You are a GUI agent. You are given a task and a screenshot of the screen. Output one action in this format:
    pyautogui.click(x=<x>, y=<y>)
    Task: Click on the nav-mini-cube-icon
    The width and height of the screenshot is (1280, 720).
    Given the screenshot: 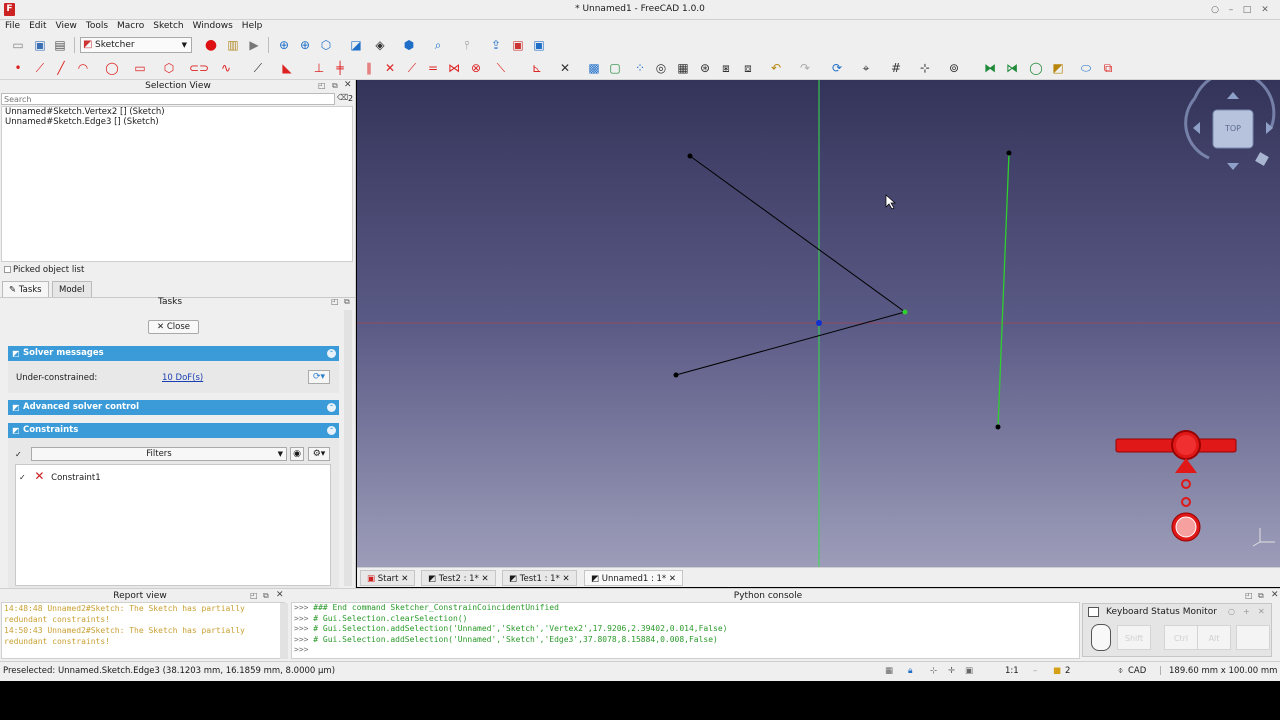 What is the action you would take?
    pyautogui.click(x=1262, y=159)
    